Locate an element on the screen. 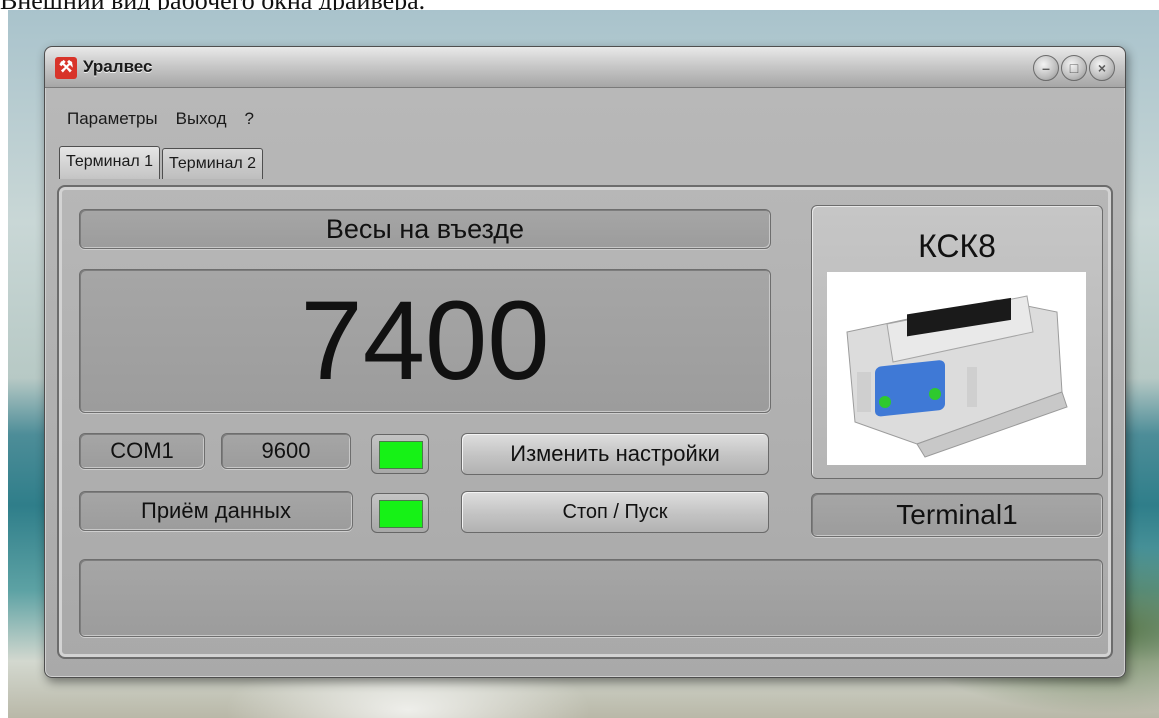 This screenshot has width=1159, height=718. tab-terminal-1: Терминал 1 is located at coordinates (110, 162).